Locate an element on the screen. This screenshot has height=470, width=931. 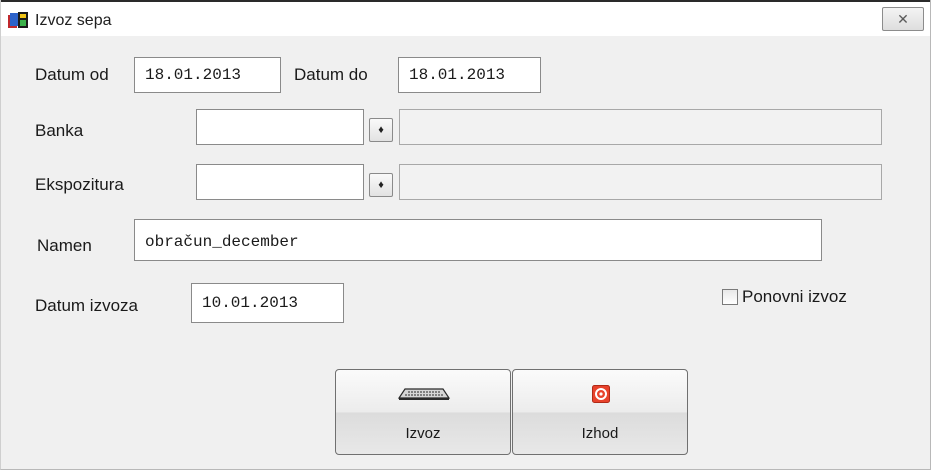
banka-label: Banka is located at coordinates (59, 130).